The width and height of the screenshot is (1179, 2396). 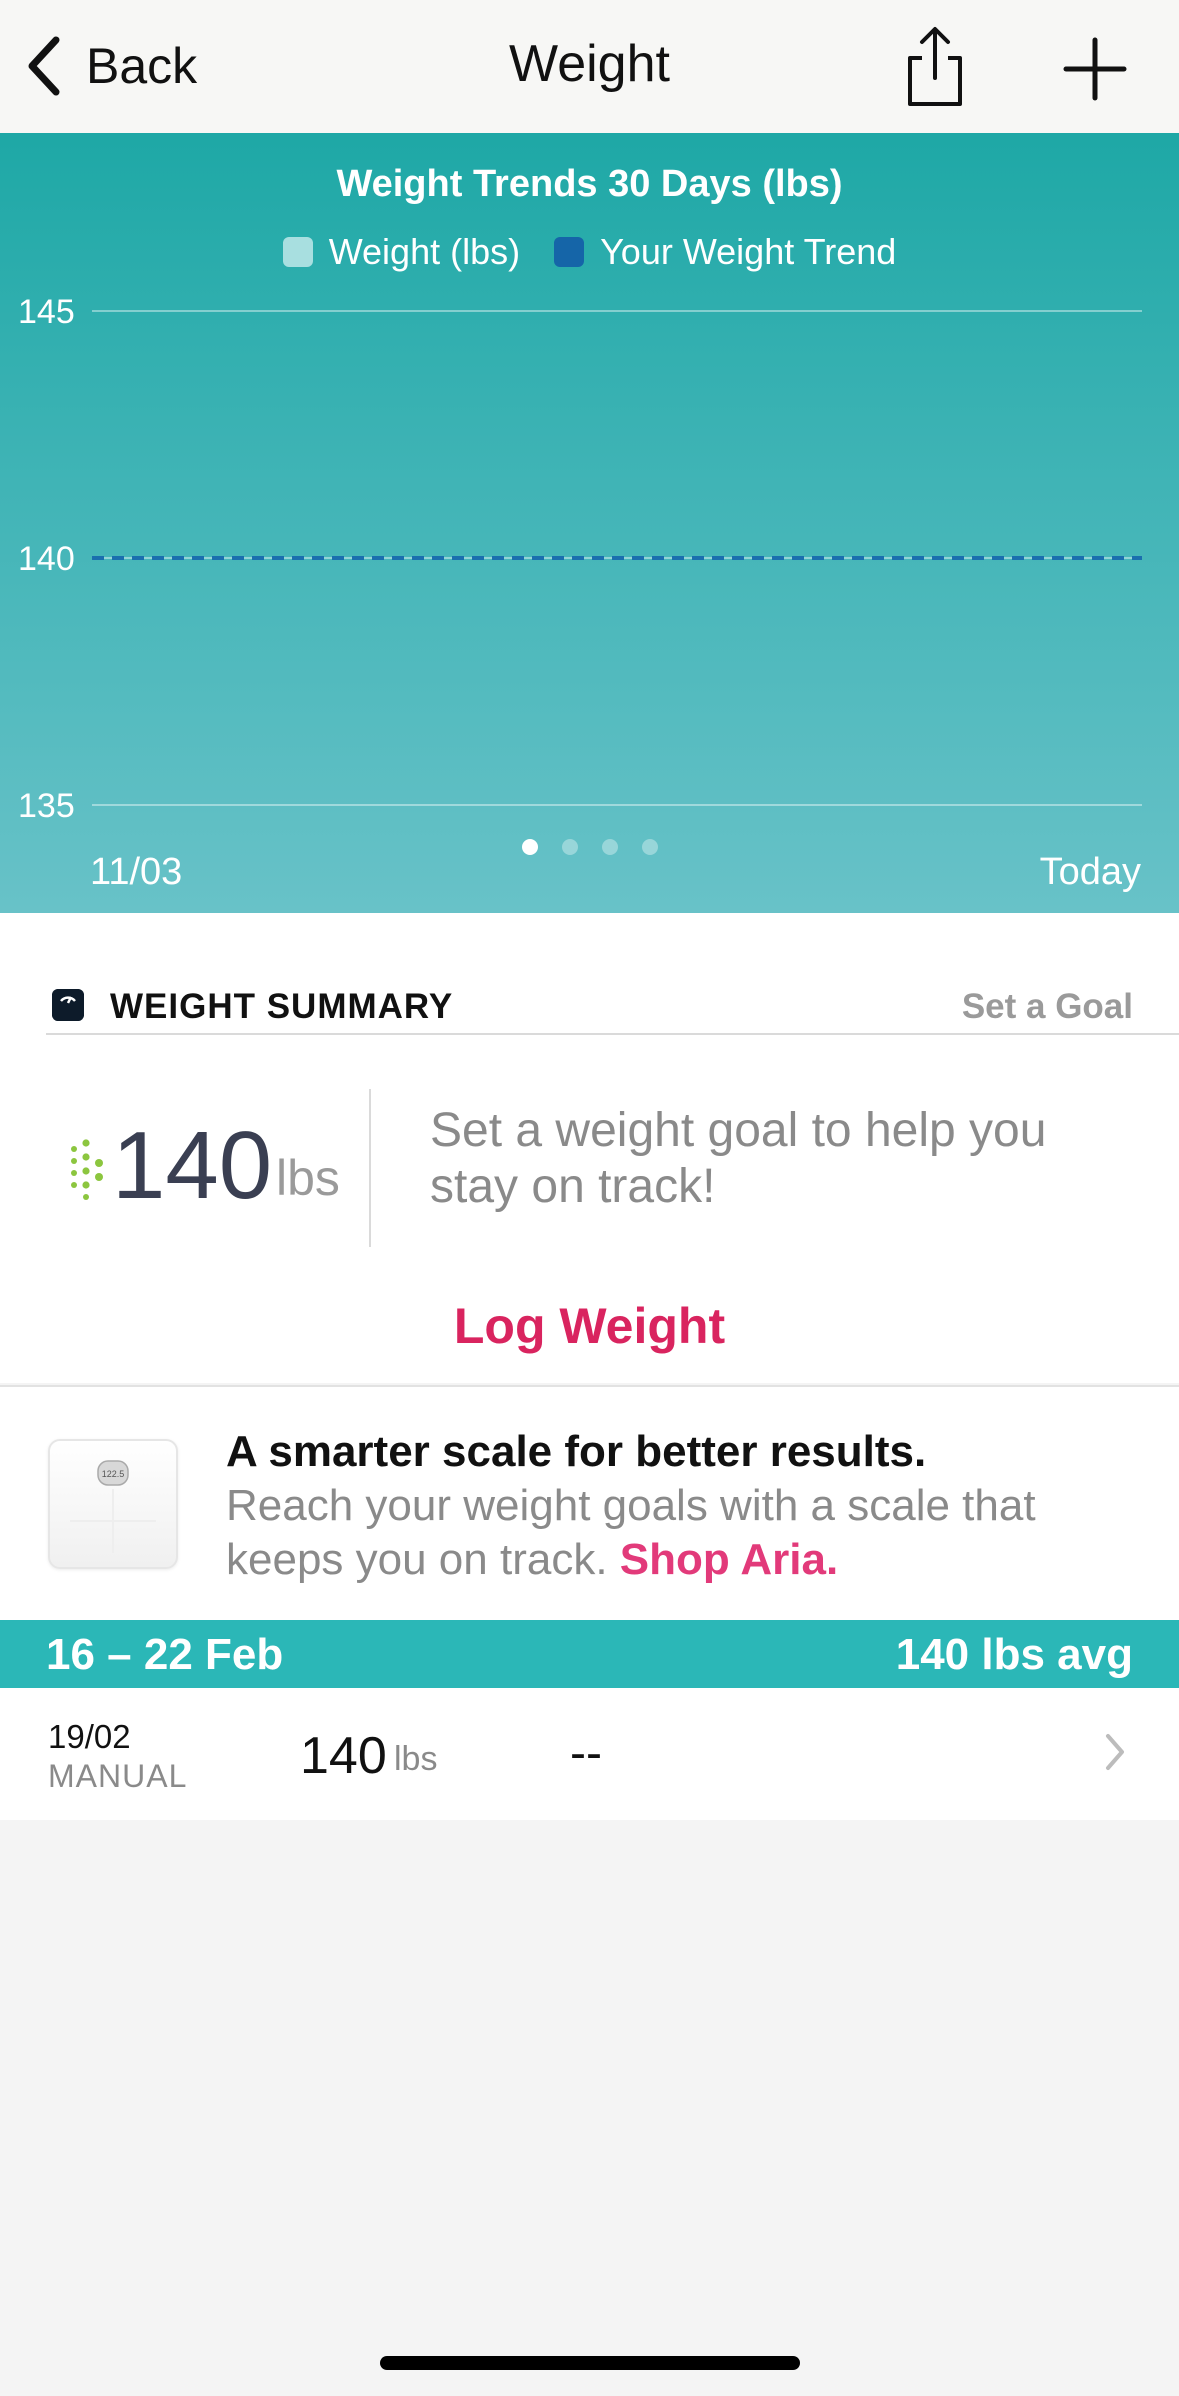 What do you see at coordinates (416, 1759) in the screenshot?
I see `entry-unit: lbs` at bounding box center [416, 1759].